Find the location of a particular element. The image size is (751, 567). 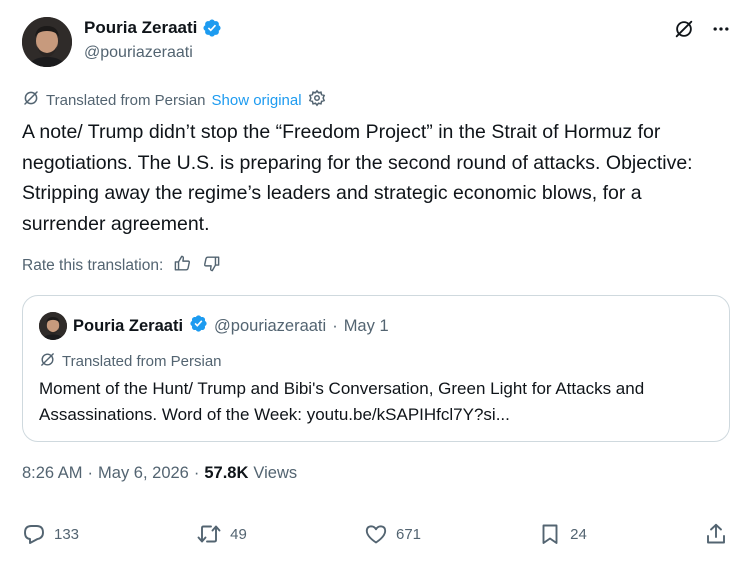

views-label: Views is located at coordinates (275, 473).